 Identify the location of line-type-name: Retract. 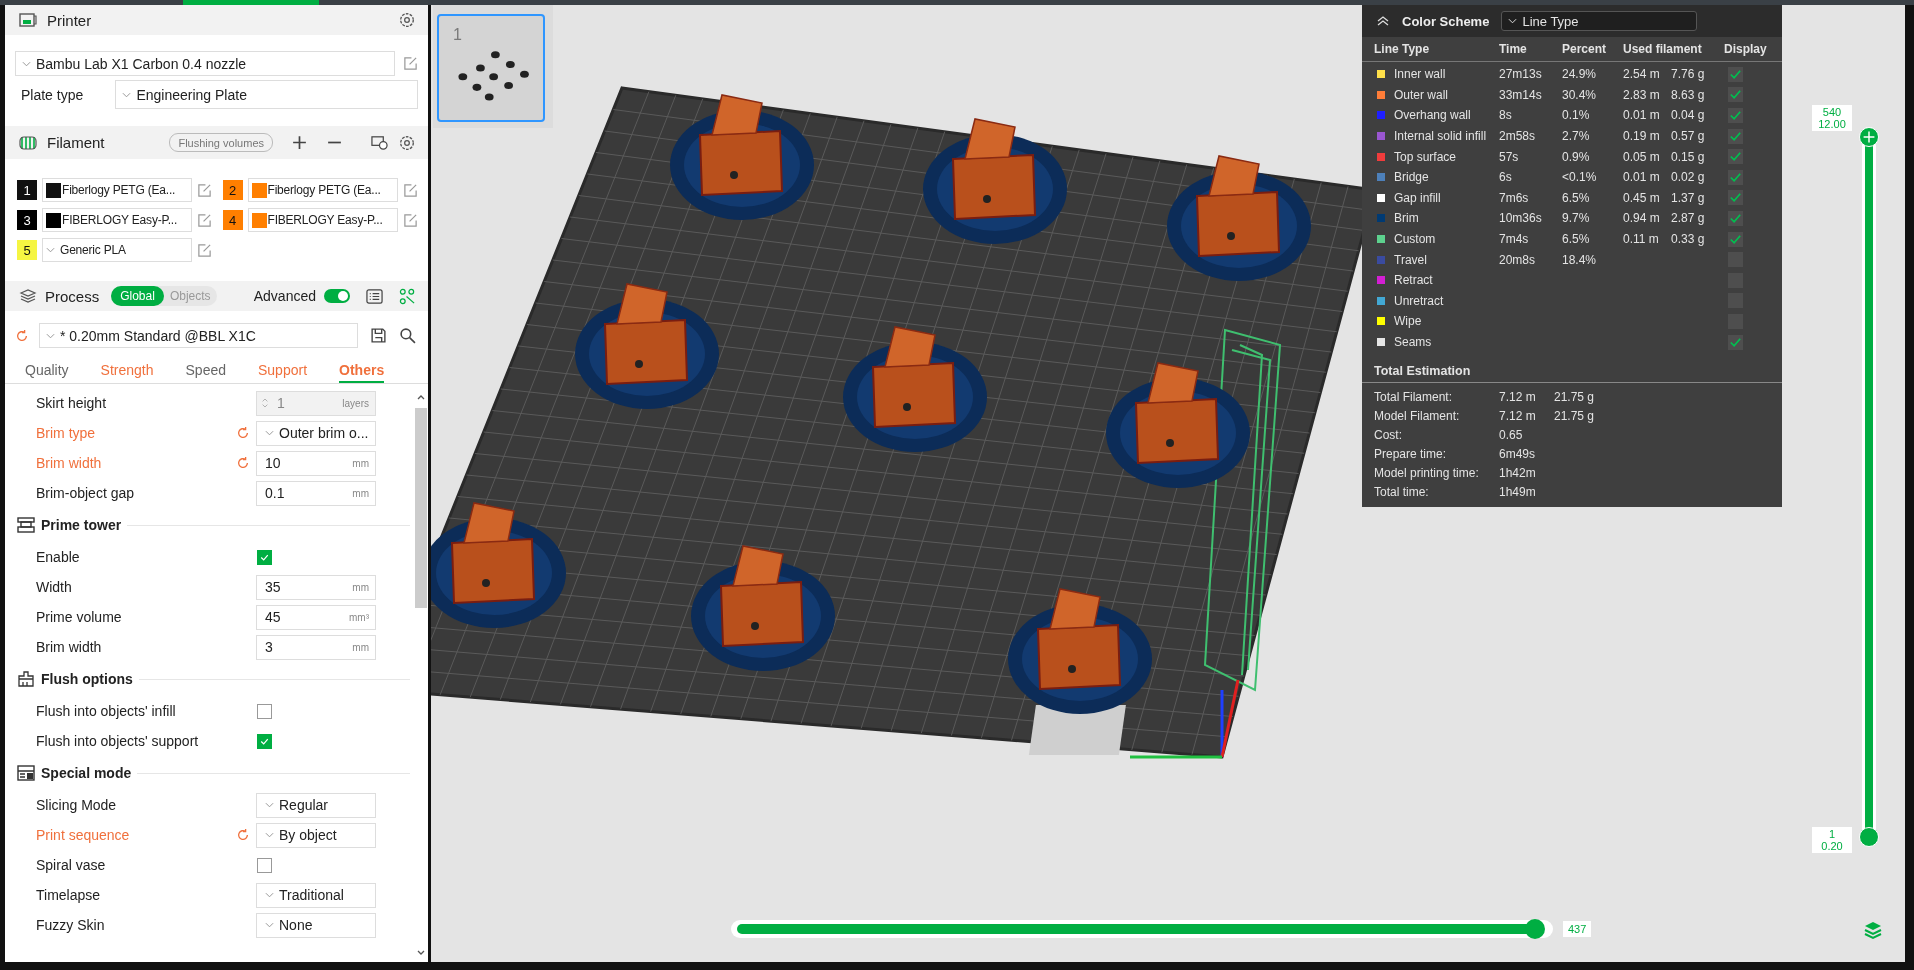
(1413, 280).